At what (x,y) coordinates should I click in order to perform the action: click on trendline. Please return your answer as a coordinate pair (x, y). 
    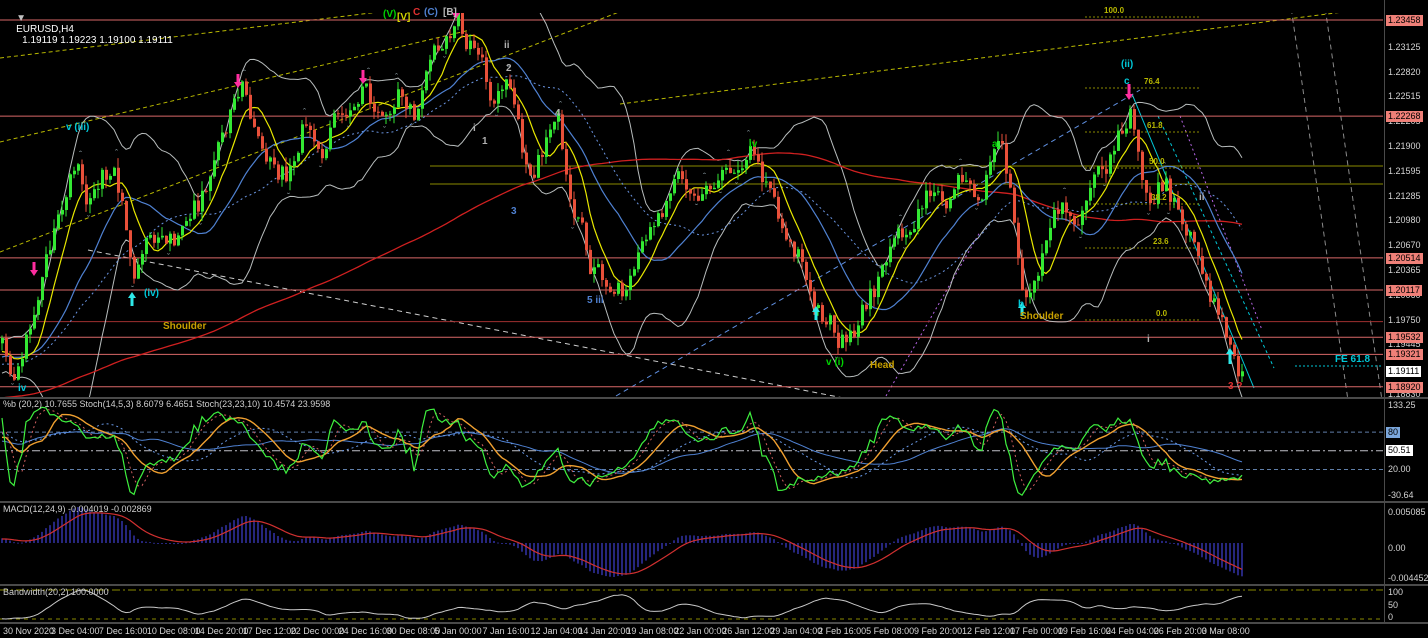
    Looking at the image, I should click on (1221, 223).